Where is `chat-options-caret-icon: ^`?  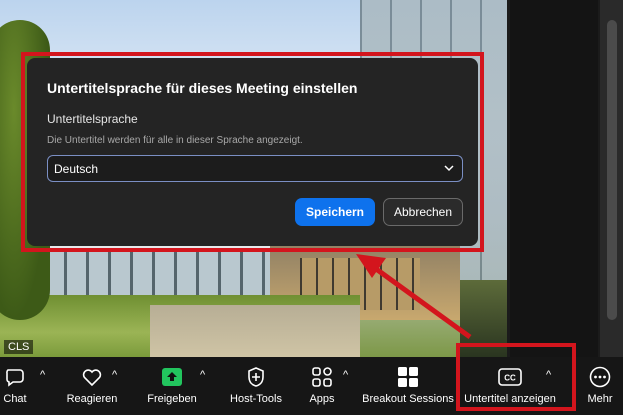
chat-options-caret-icon: ^ is located at coordinates (42, 375).